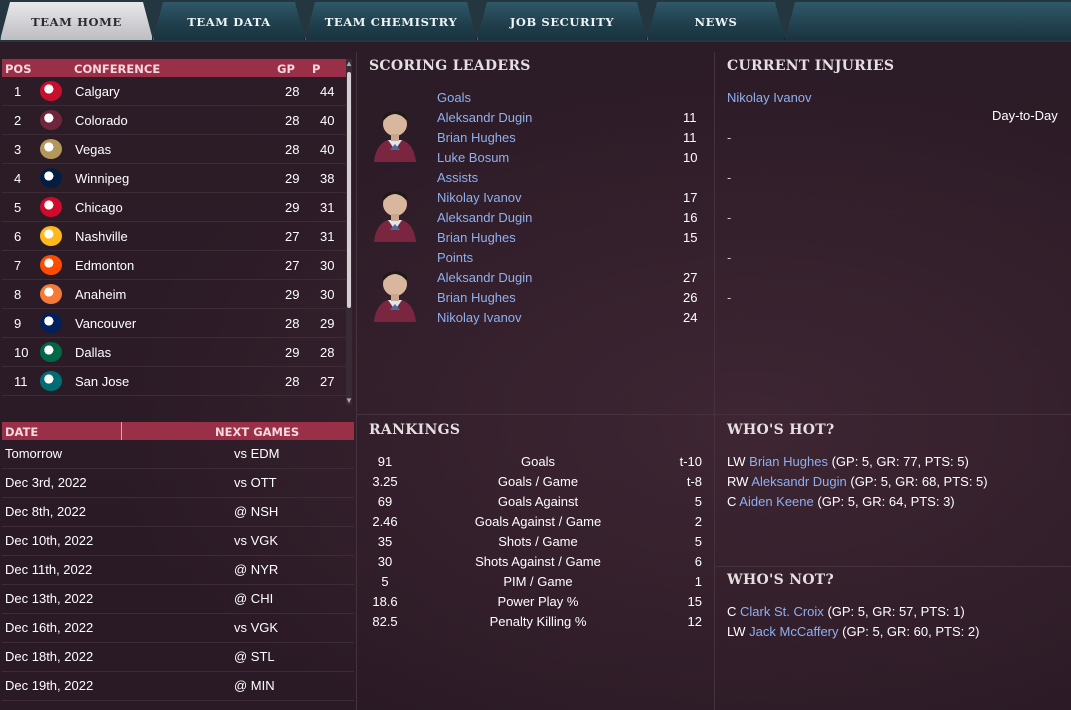  I want to click on game-date: Dec 19th, 2022, so click(49, 685).